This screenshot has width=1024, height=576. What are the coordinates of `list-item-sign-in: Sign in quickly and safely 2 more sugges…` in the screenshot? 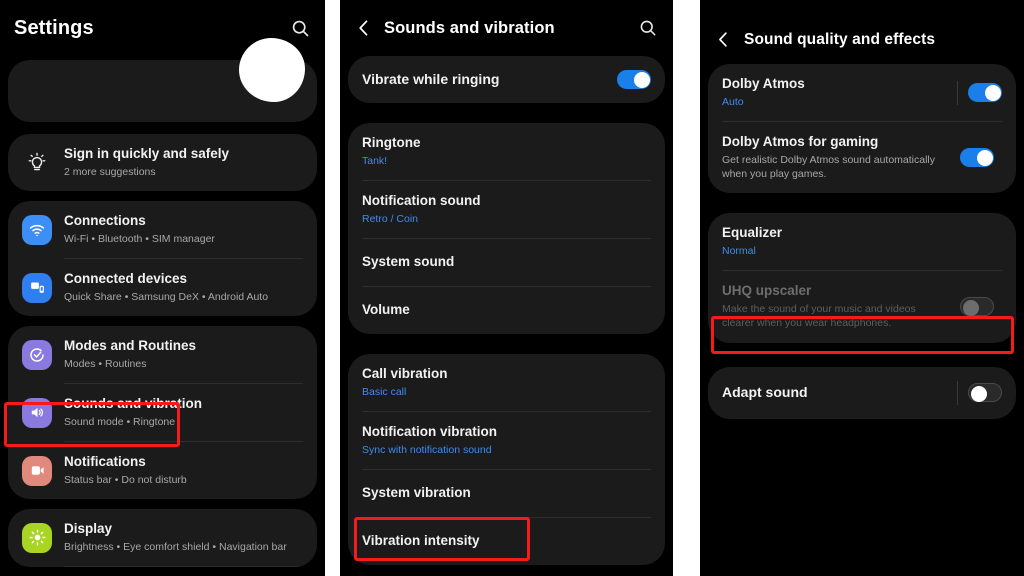 It's located at (162, 162).